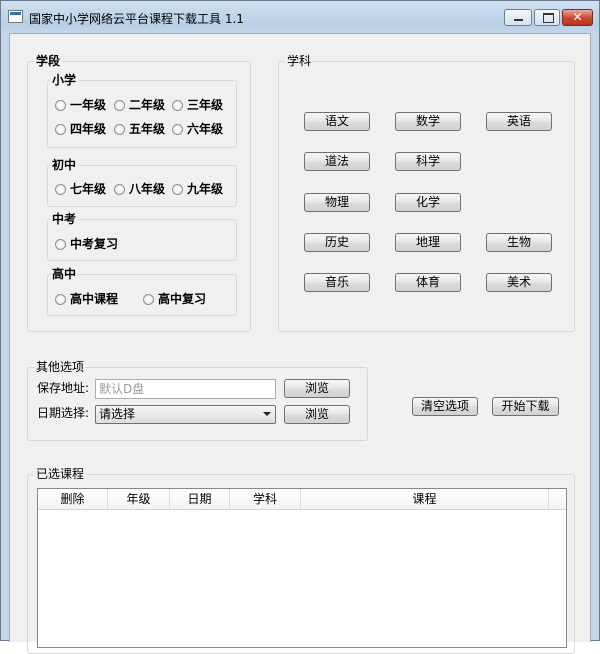 The height and width of the screenshot is (654, 600). I want to click on radio-label: 九年级, so click(205, 189).